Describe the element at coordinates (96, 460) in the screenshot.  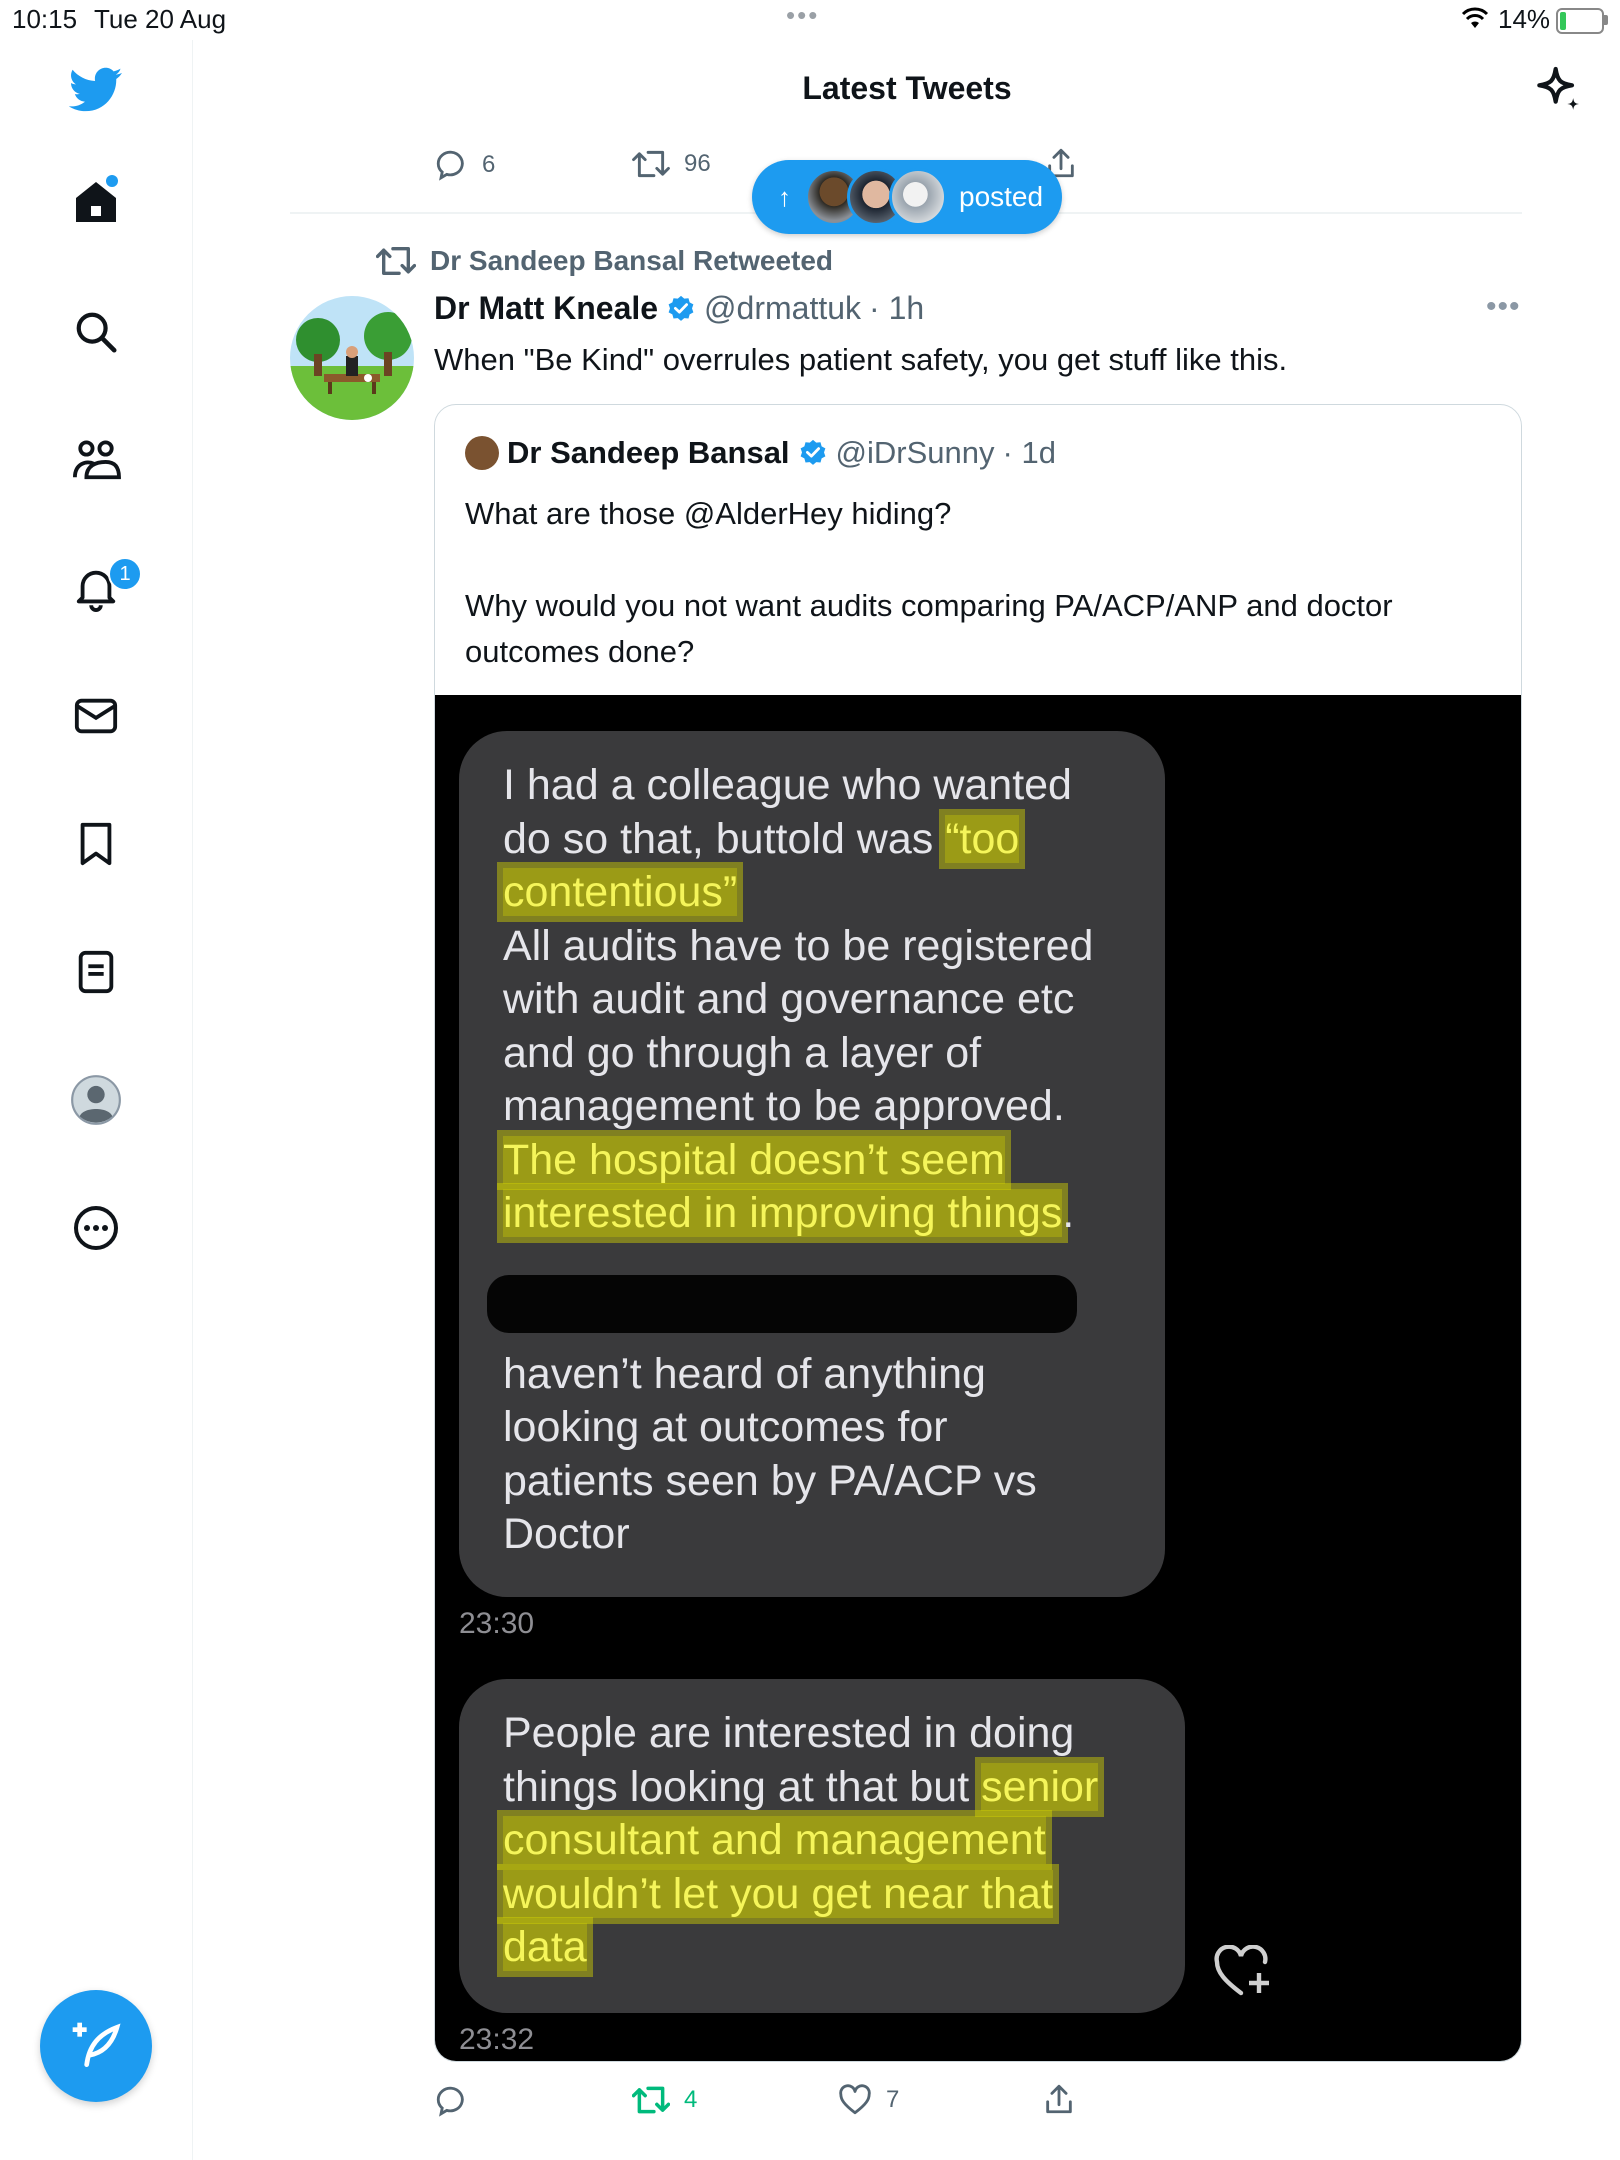
I see `communities-icon` at that location.